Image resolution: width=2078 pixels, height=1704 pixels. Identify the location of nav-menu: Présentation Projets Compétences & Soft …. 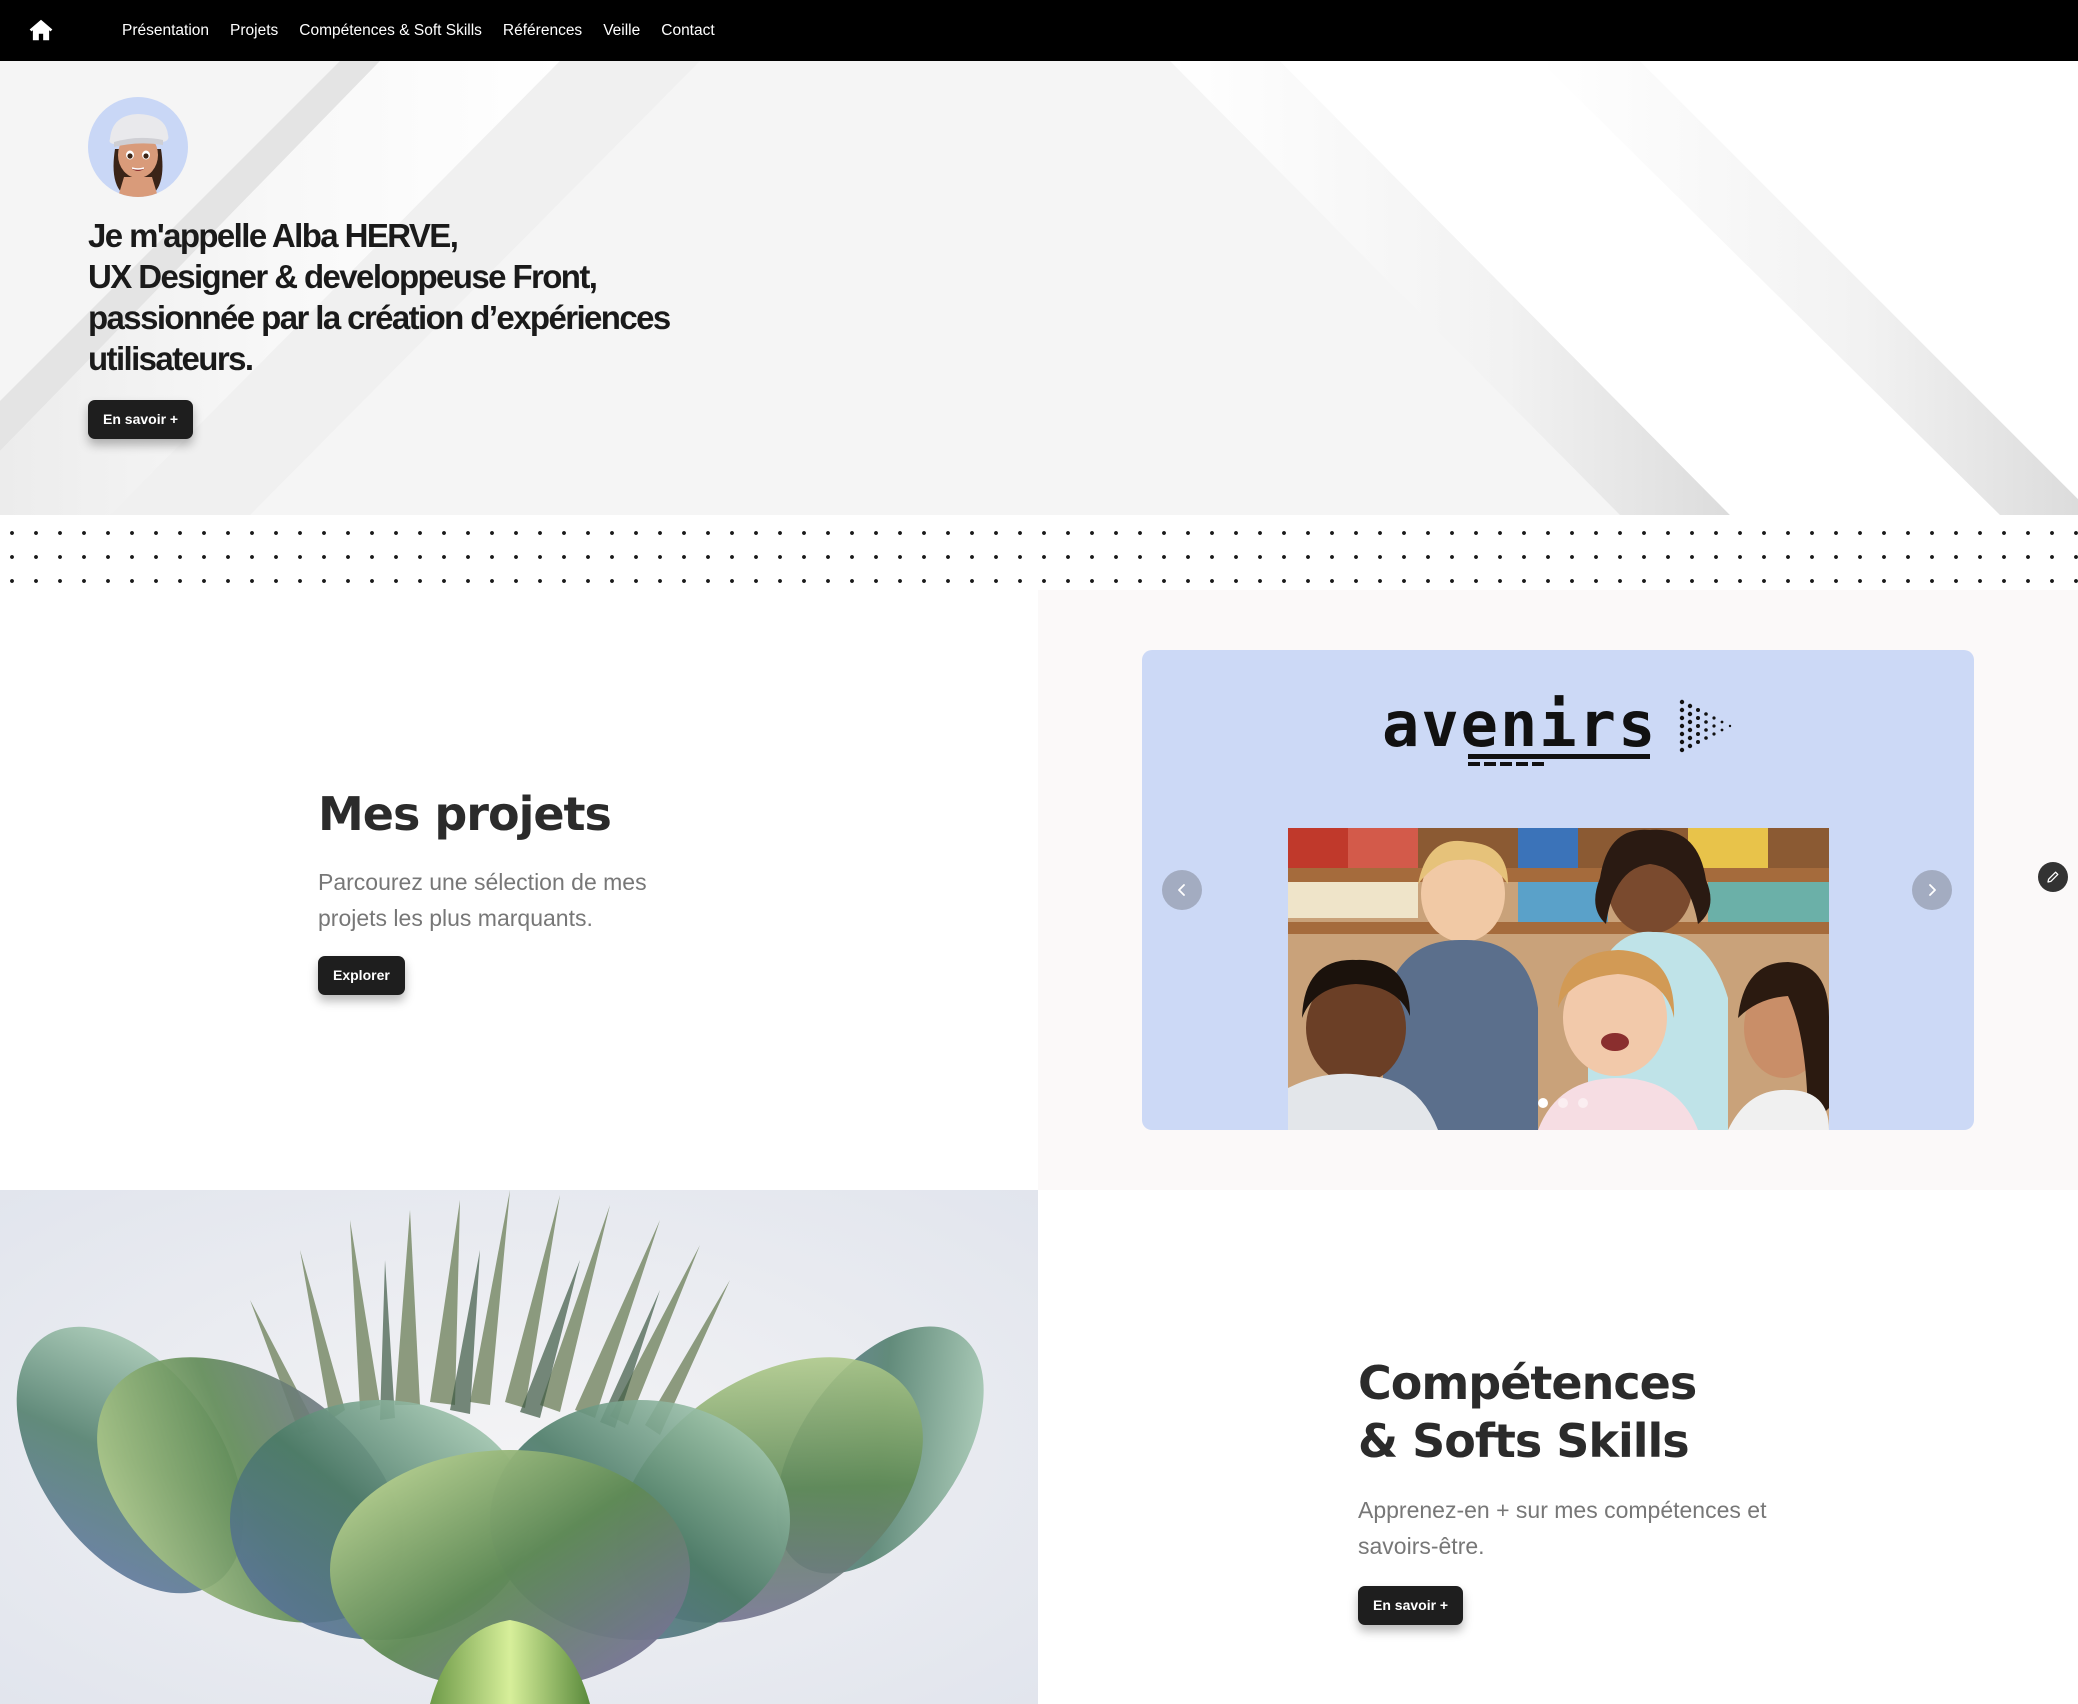
(418, 30).